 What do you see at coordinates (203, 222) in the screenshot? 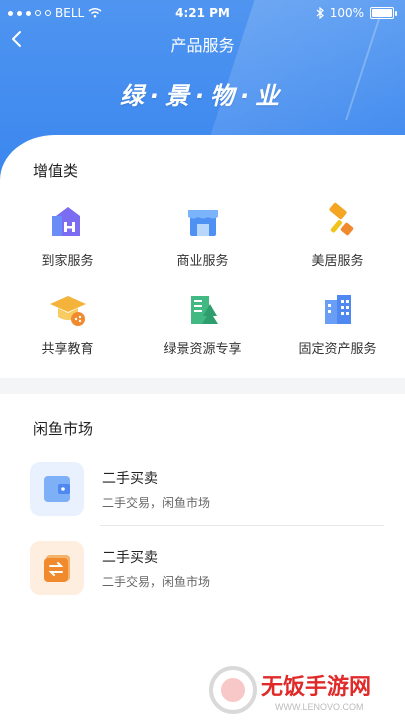
I see `store-icon` at bounding box center [203, 222].